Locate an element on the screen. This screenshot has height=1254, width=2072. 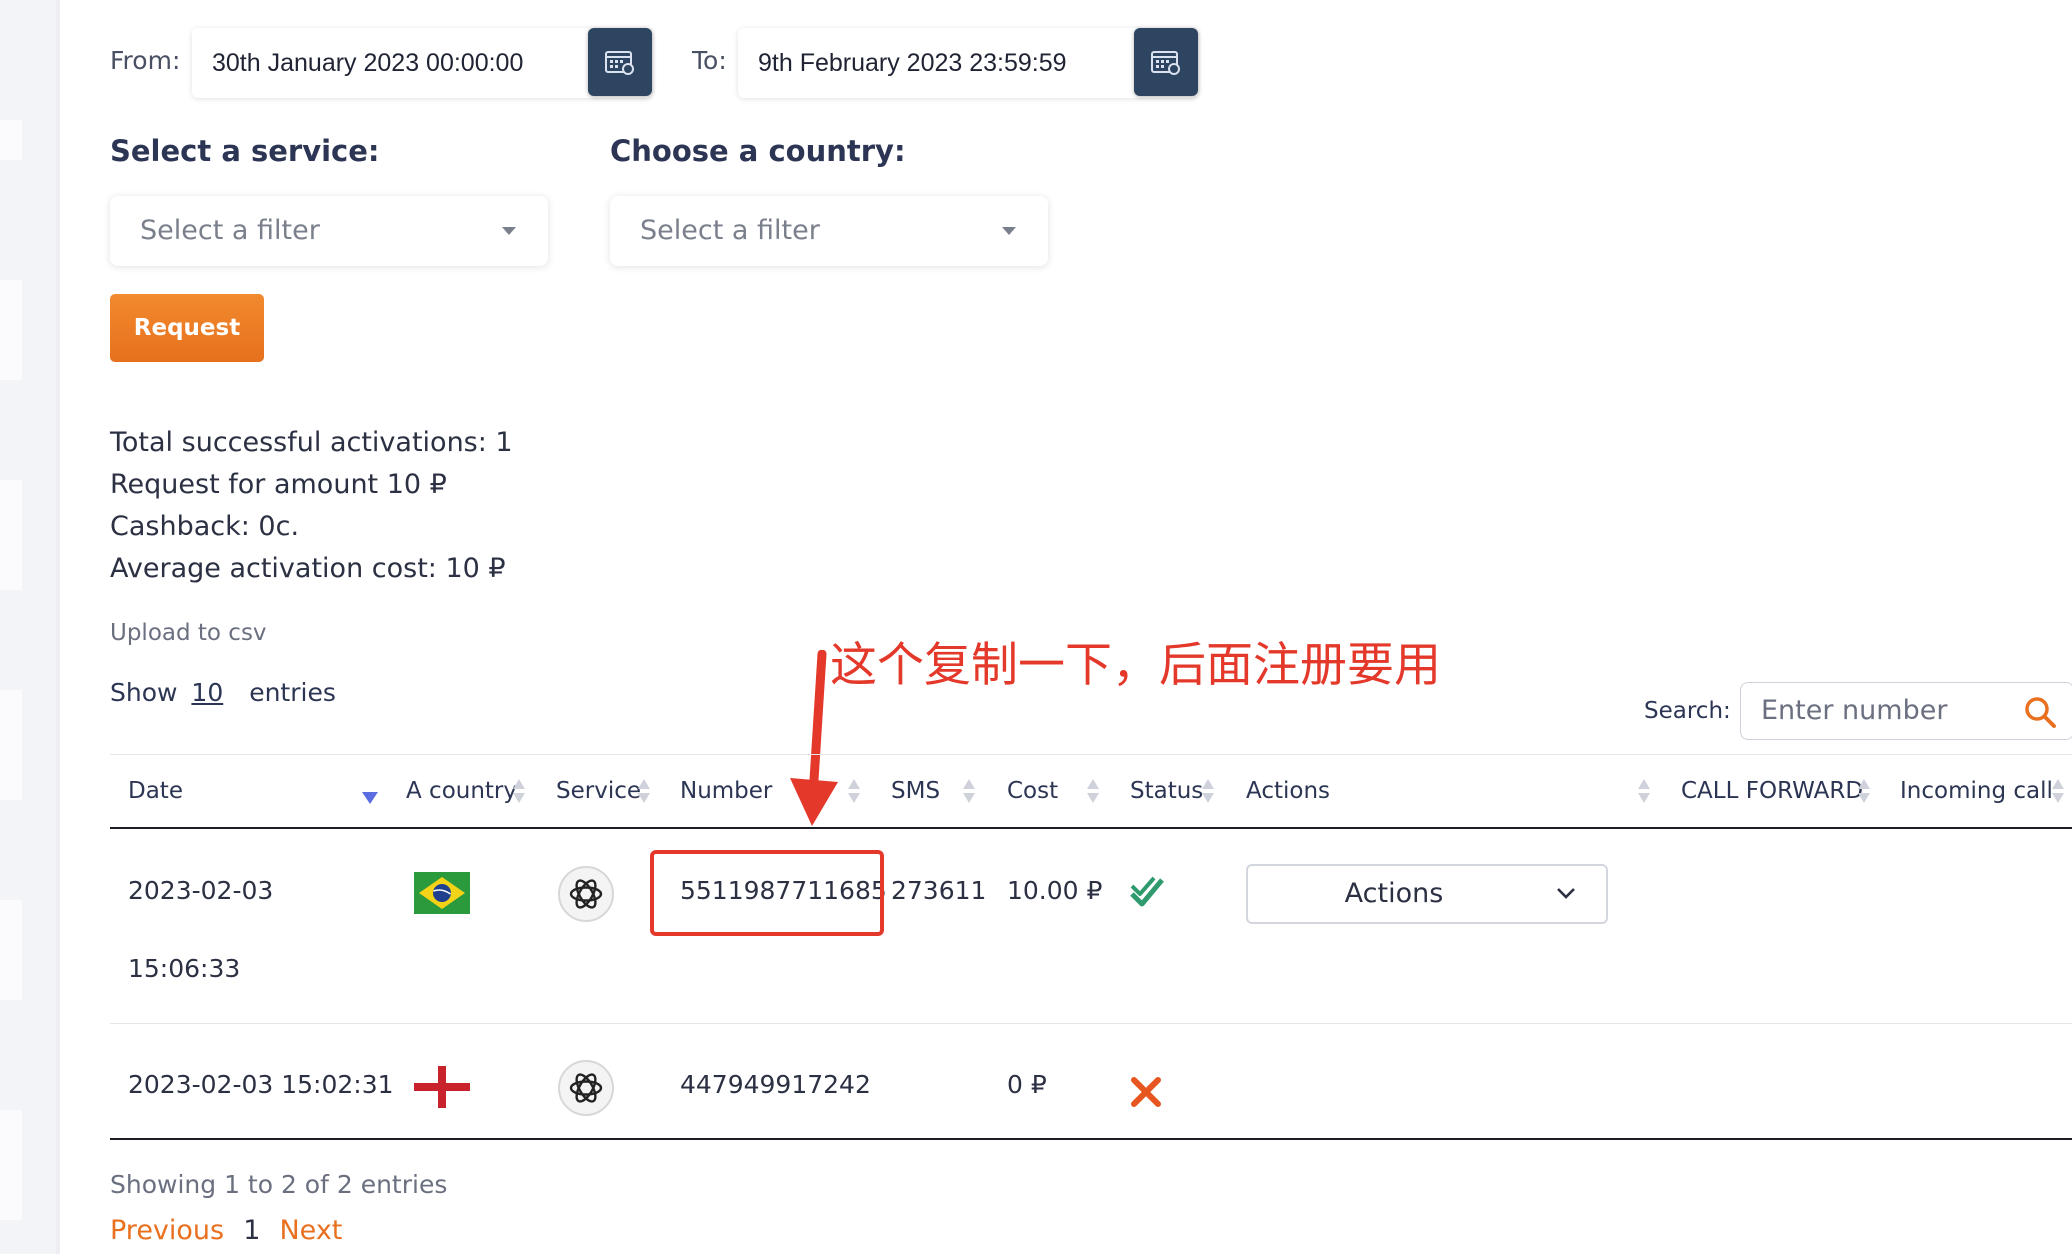
search-label: Search: is located at coordinates (1687, 711).